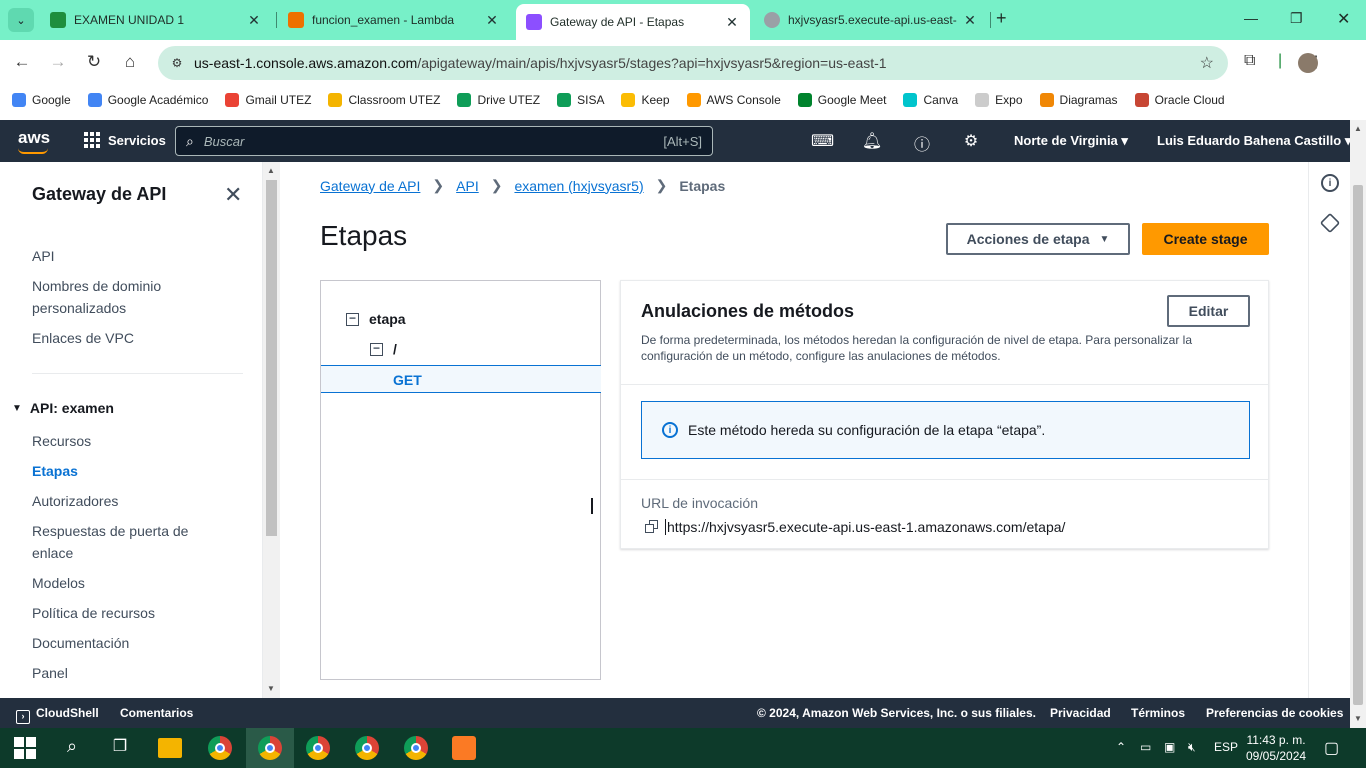 Image resolution: width=1366 pixels, height=768 pixels. What do you see at coordinates (132, 441) in the screenshot?
I see `sidebar-item-resources: Recursos` at bounding box center [132, 441].